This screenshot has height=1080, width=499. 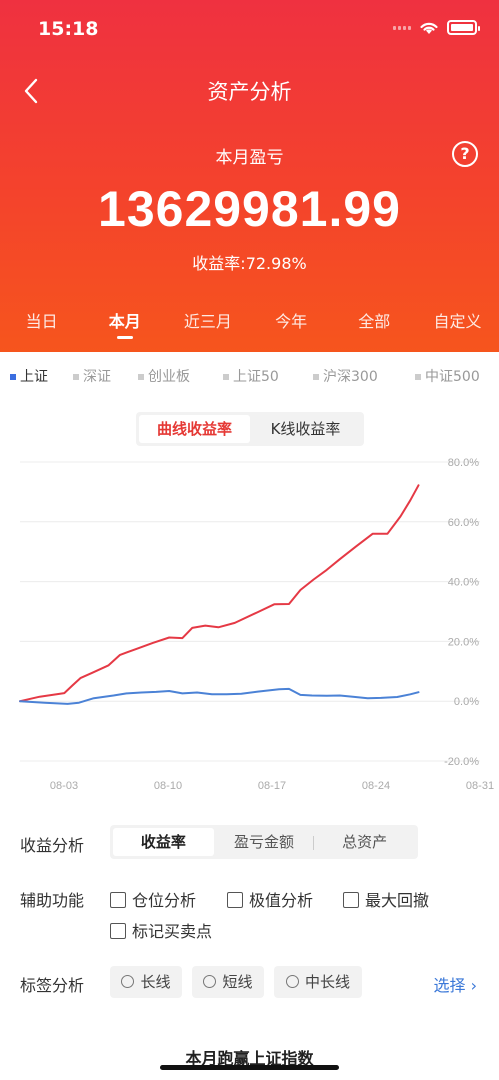 I want to click on status-icons, so click(x=436, y=27).